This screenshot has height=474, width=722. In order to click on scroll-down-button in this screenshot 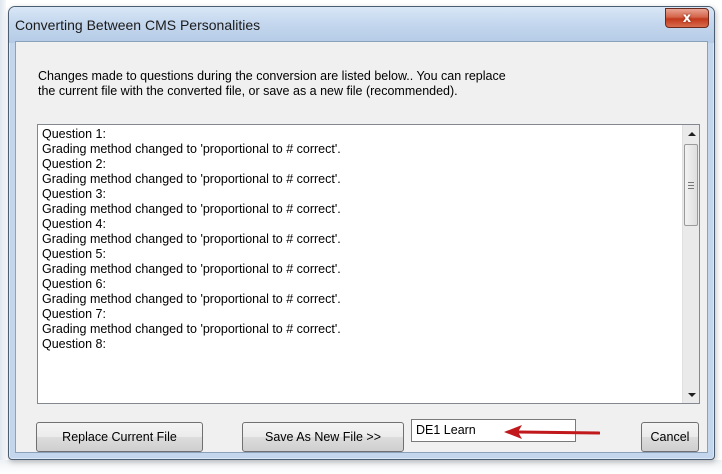, I will do `click(691, 394)`.